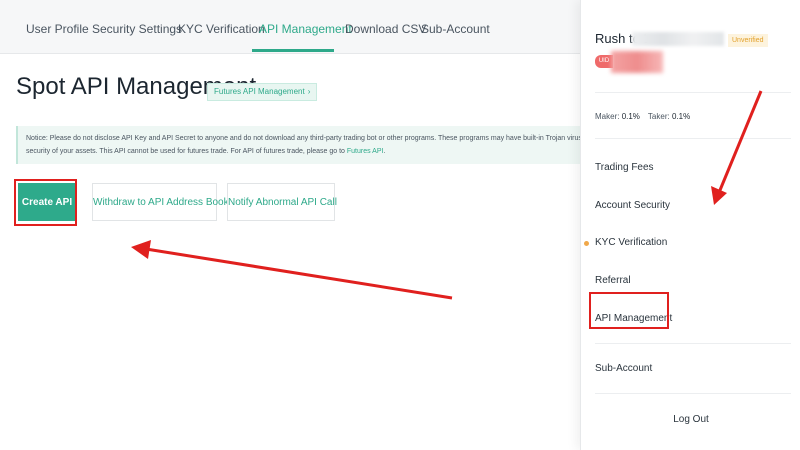 Image resolution: width=800 pixels, height=450 pixels. Describe the element at coordinates (57, 29) in the screenshot. I see `tab-user-profile: User Profile` at that location.